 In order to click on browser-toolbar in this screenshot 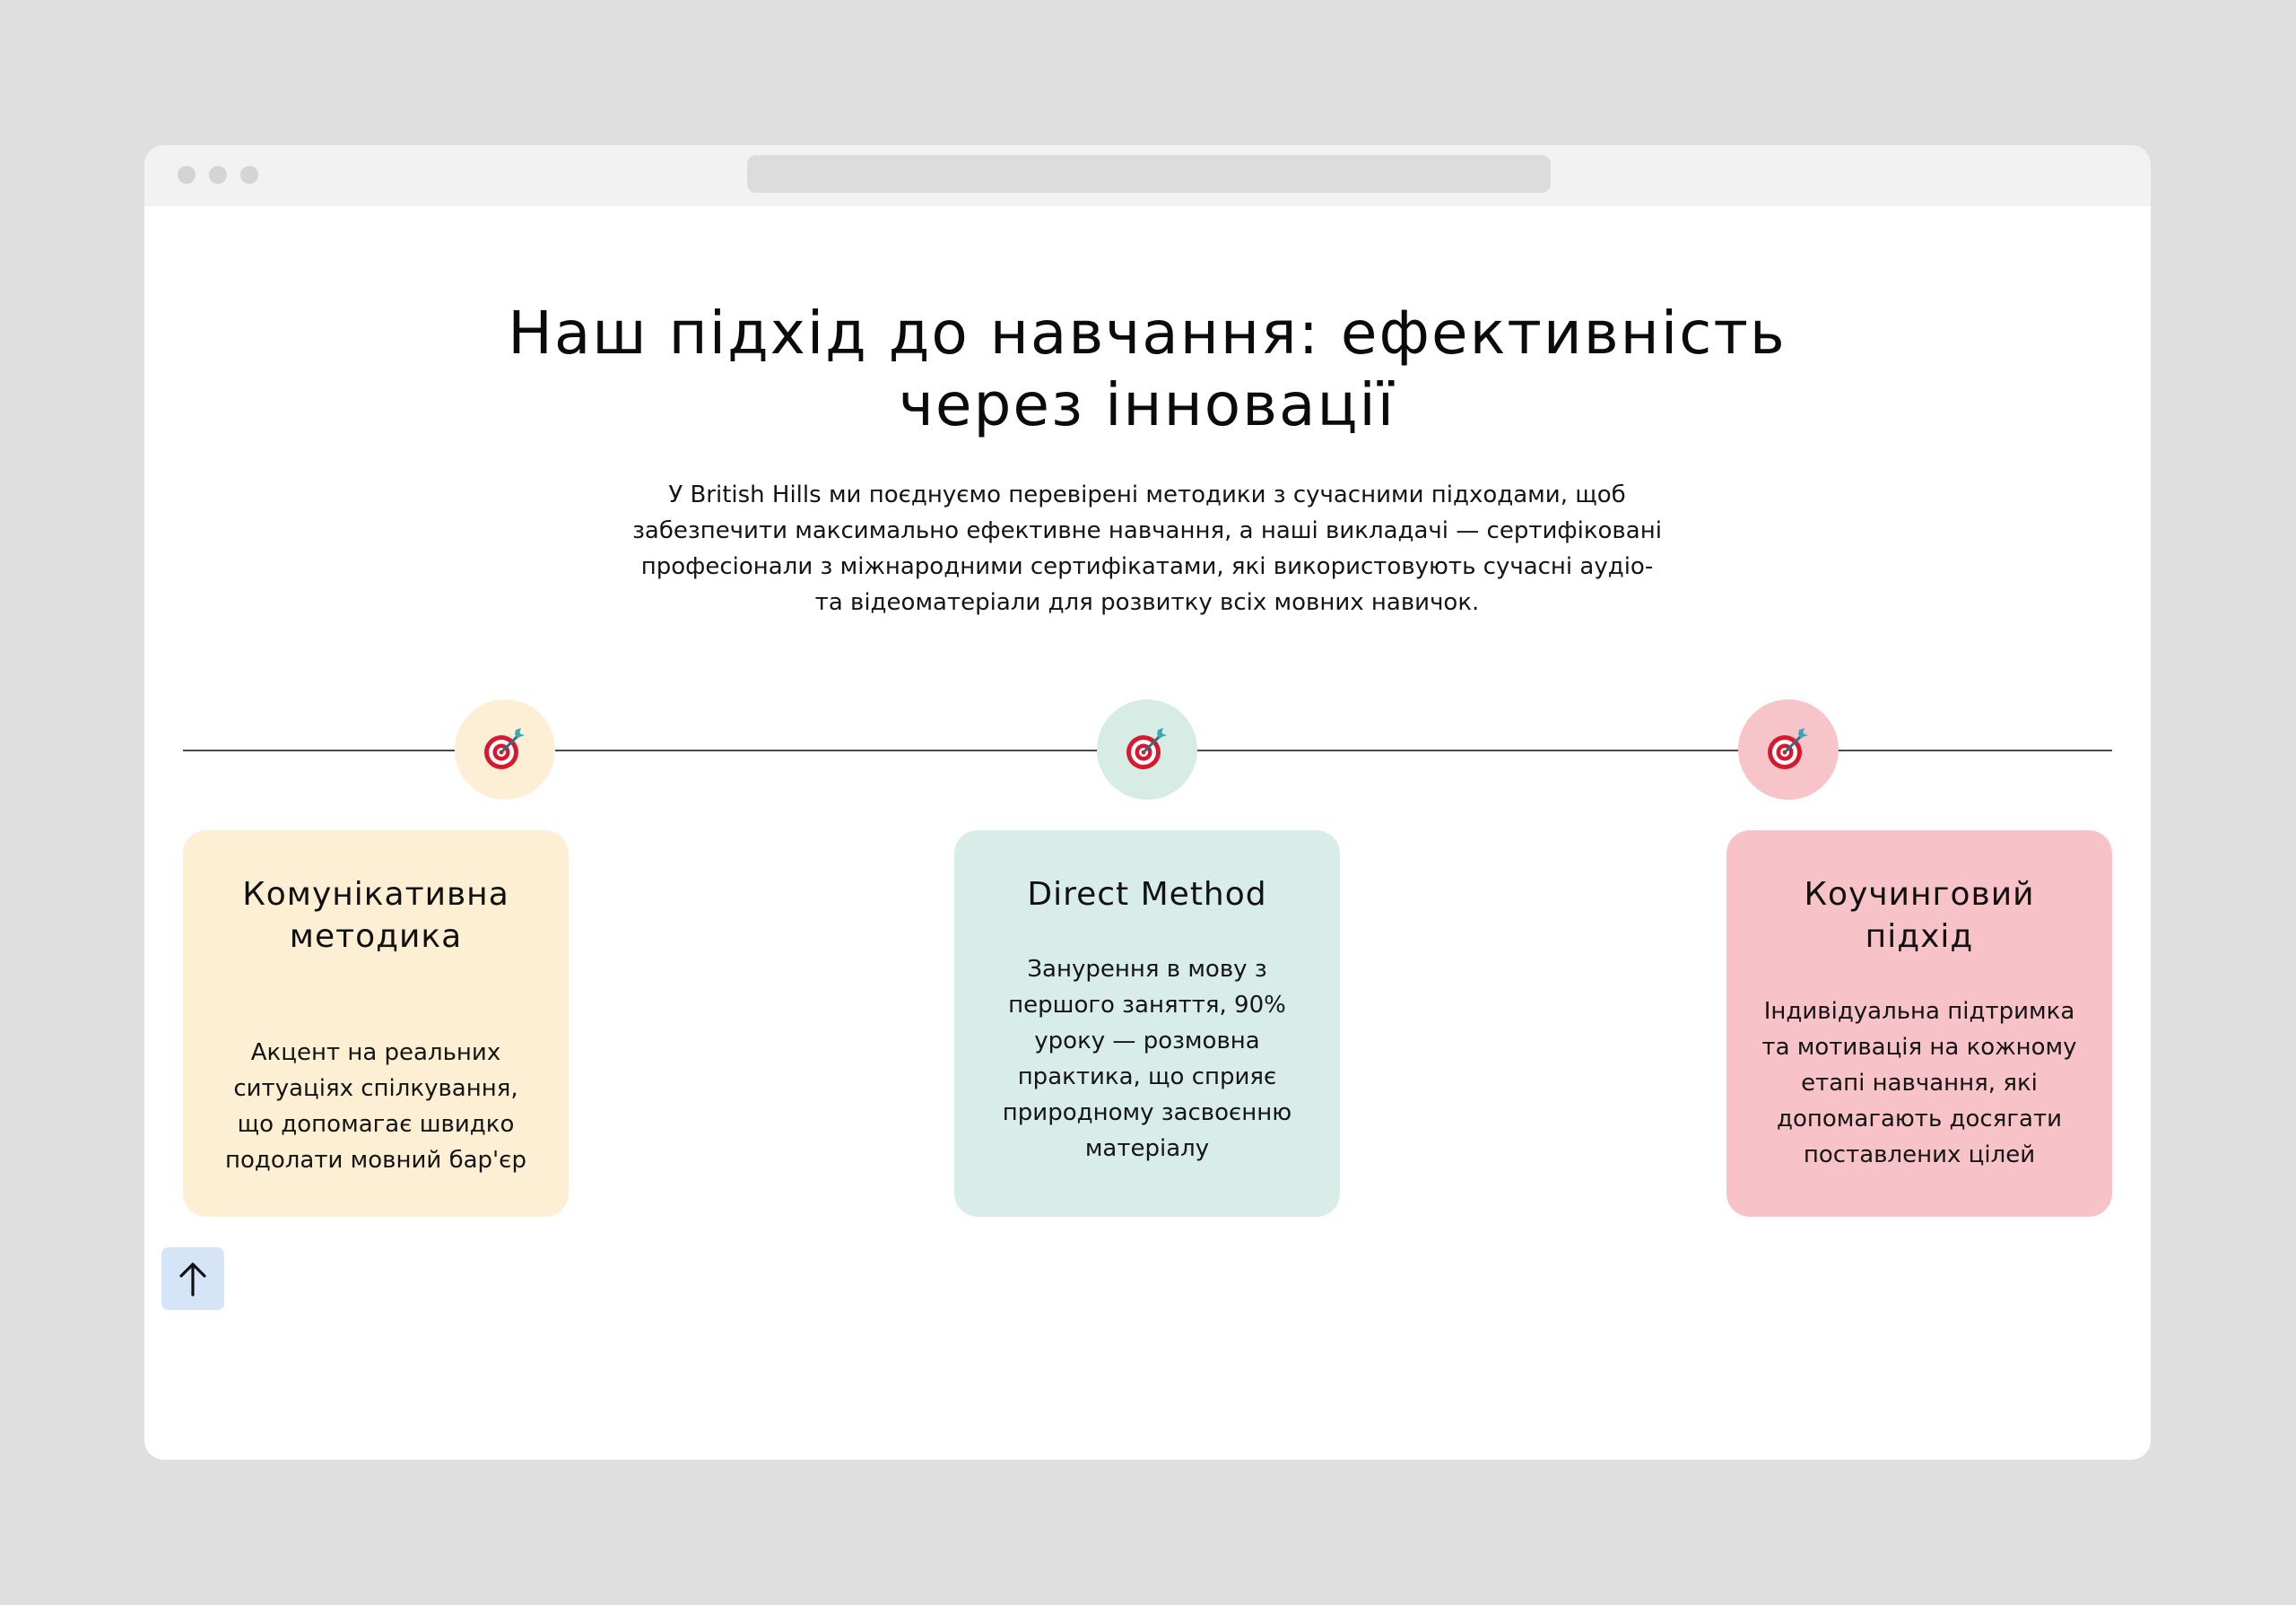, I will do `click(1147, 175)`.